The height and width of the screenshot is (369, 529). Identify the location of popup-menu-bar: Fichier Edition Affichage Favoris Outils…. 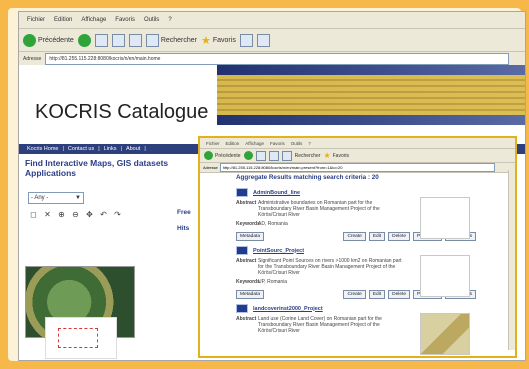
(357, 143).